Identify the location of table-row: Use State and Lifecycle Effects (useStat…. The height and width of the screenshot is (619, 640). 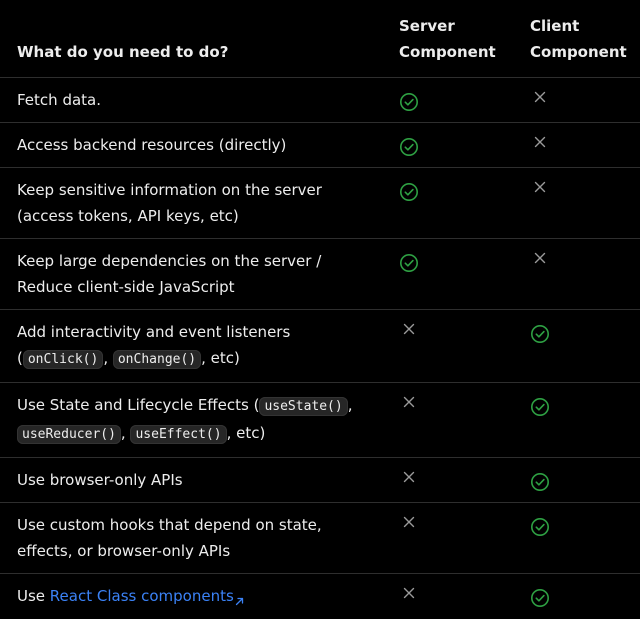
(320, 420).